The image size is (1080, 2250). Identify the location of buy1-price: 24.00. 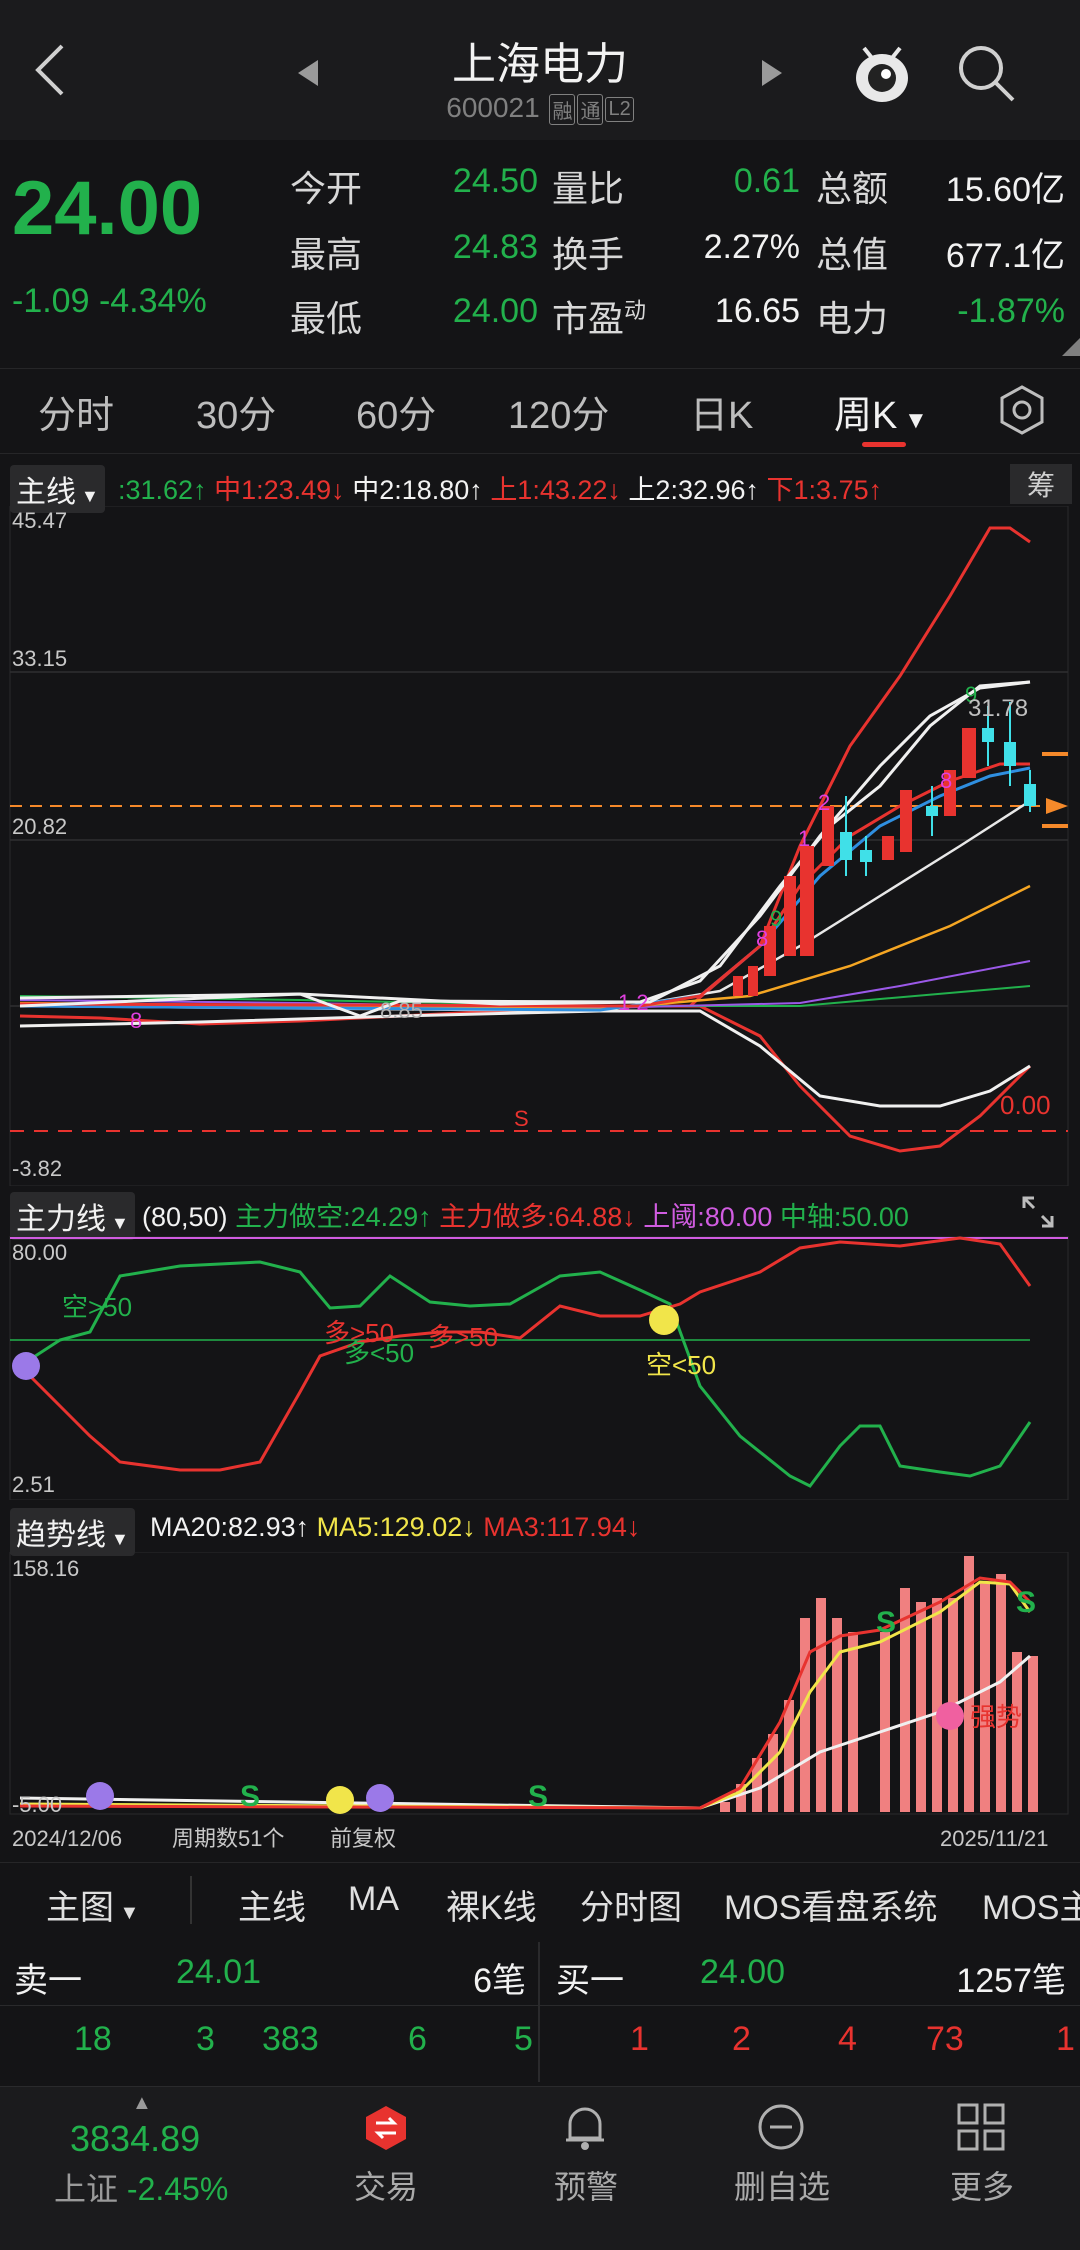
(743, 1972).